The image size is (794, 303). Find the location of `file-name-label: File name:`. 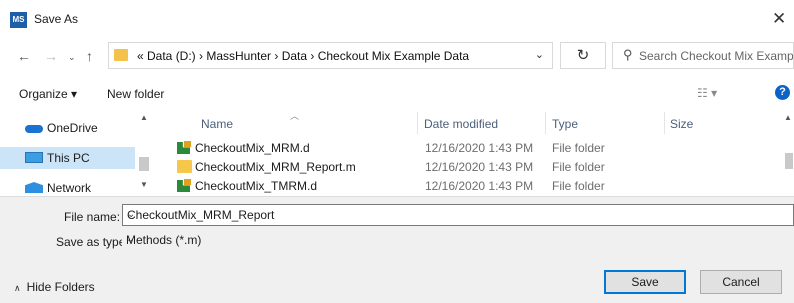

file-name-label: File name: is located at coordinates (92, 217).